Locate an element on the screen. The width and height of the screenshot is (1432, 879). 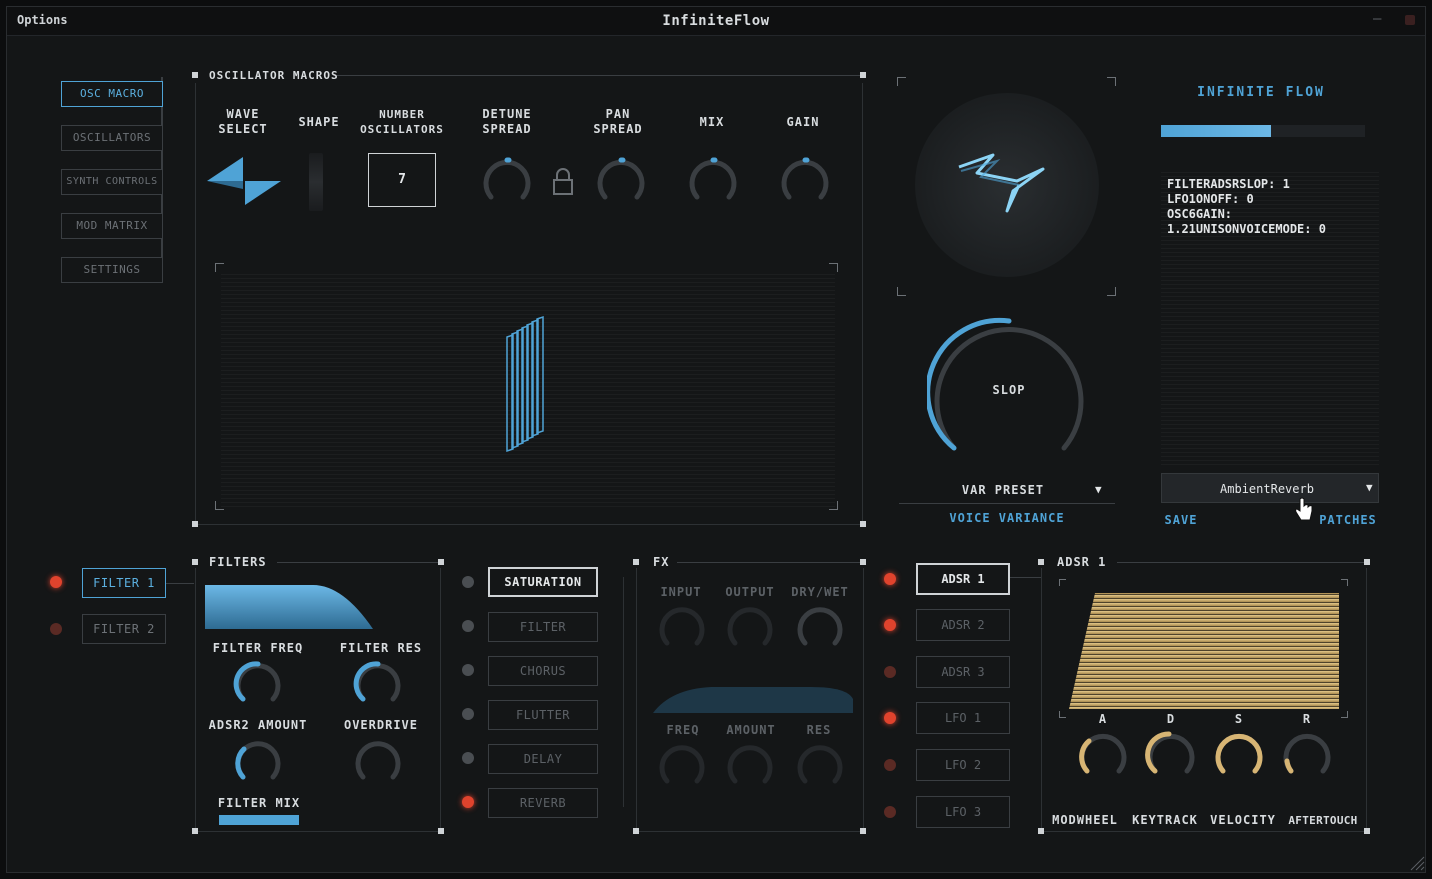
overdrive-knob is located at coordinates (378, 762).